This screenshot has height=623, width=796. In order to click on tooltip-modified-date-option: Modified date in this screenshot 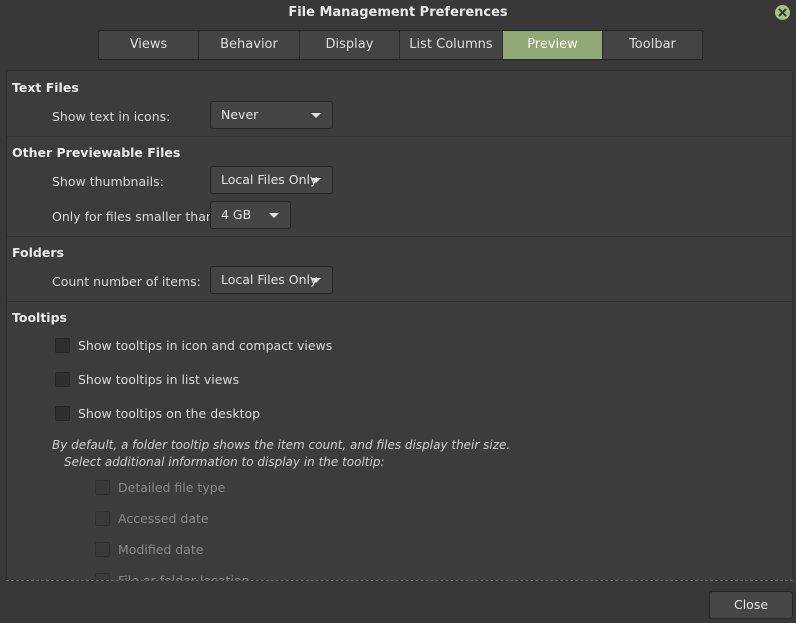, I will do `click(149, 549)`.